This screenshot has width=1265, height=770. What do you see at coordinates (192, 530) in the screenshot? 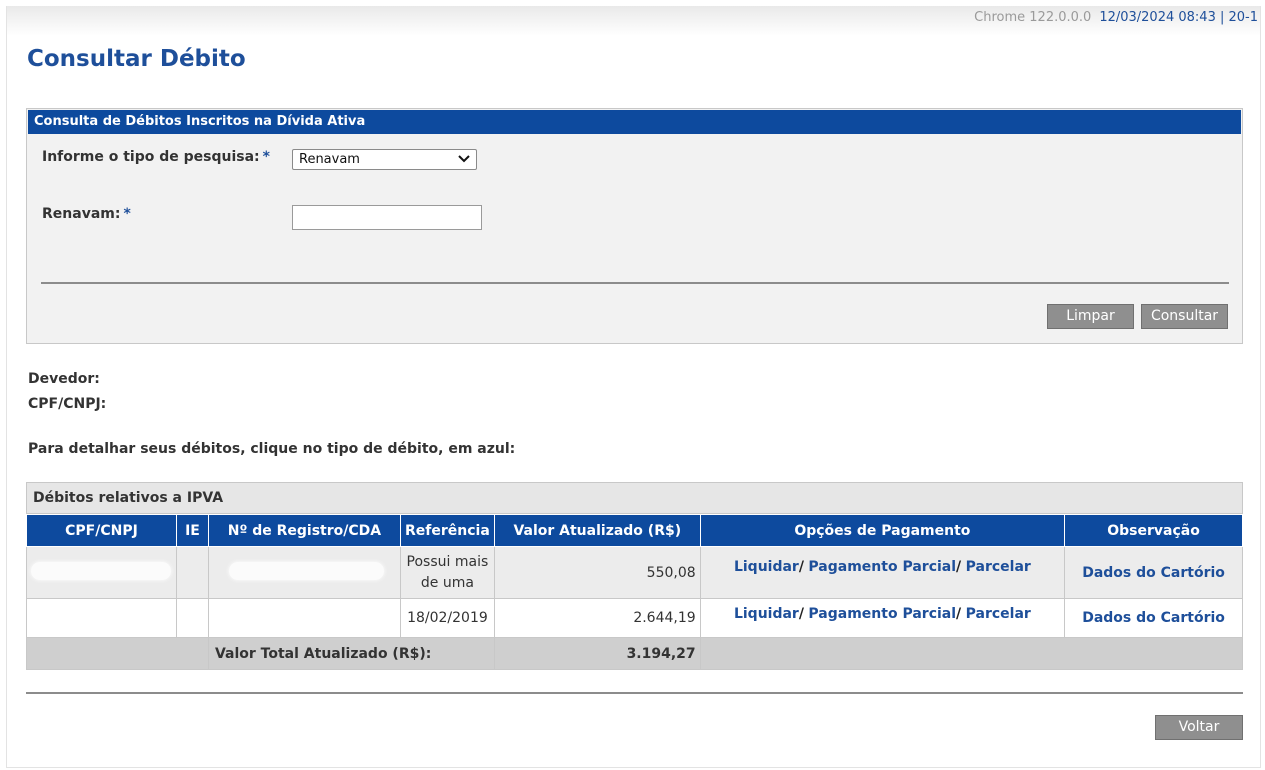
I see `col-ie: IE` at bounding box center [192, 530].